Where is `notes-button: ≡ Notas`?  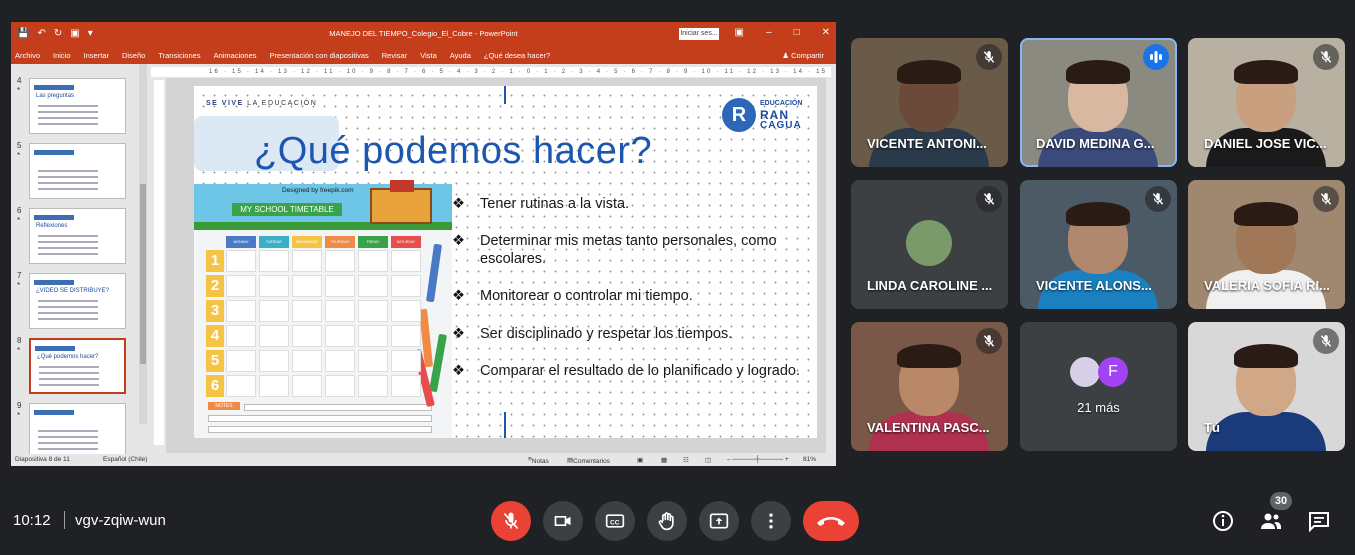
notes-button: ≡ Notas is located at coordinates (538, 460).